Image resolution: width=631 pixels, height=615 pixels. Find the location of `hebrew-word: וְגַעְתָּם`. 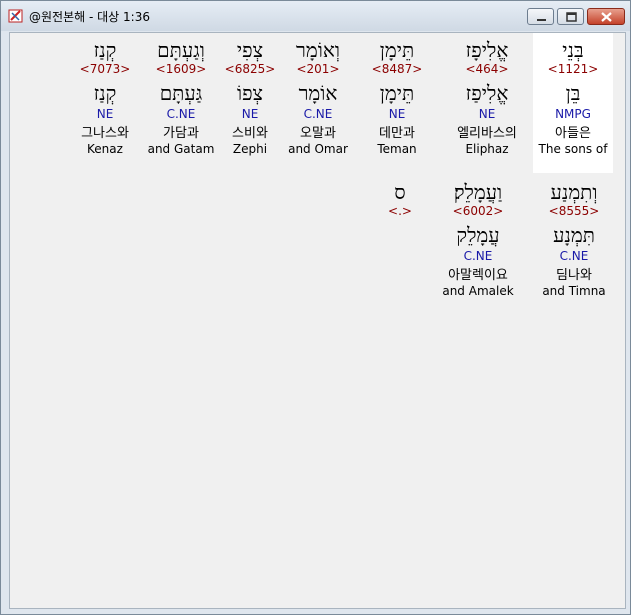

hebrew-word: וְגַעְתָּם is located at coordinates (181, 50).